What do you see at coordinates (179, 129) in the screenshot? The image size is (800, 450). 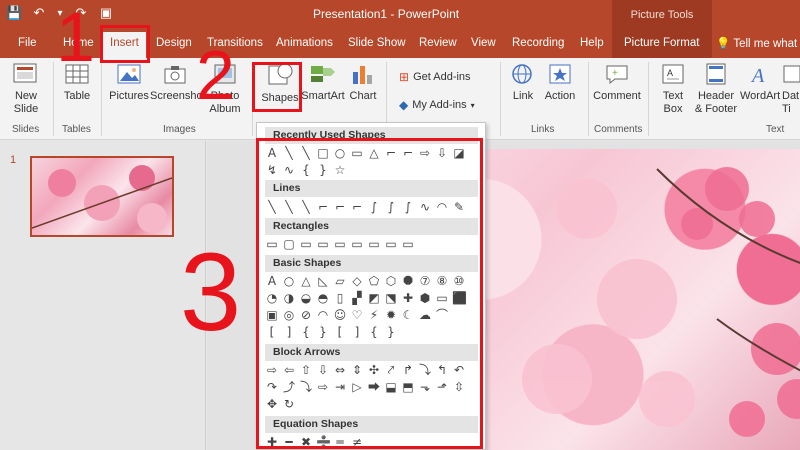 I see `group-label-images: Images` at bounding box center [179, 129].